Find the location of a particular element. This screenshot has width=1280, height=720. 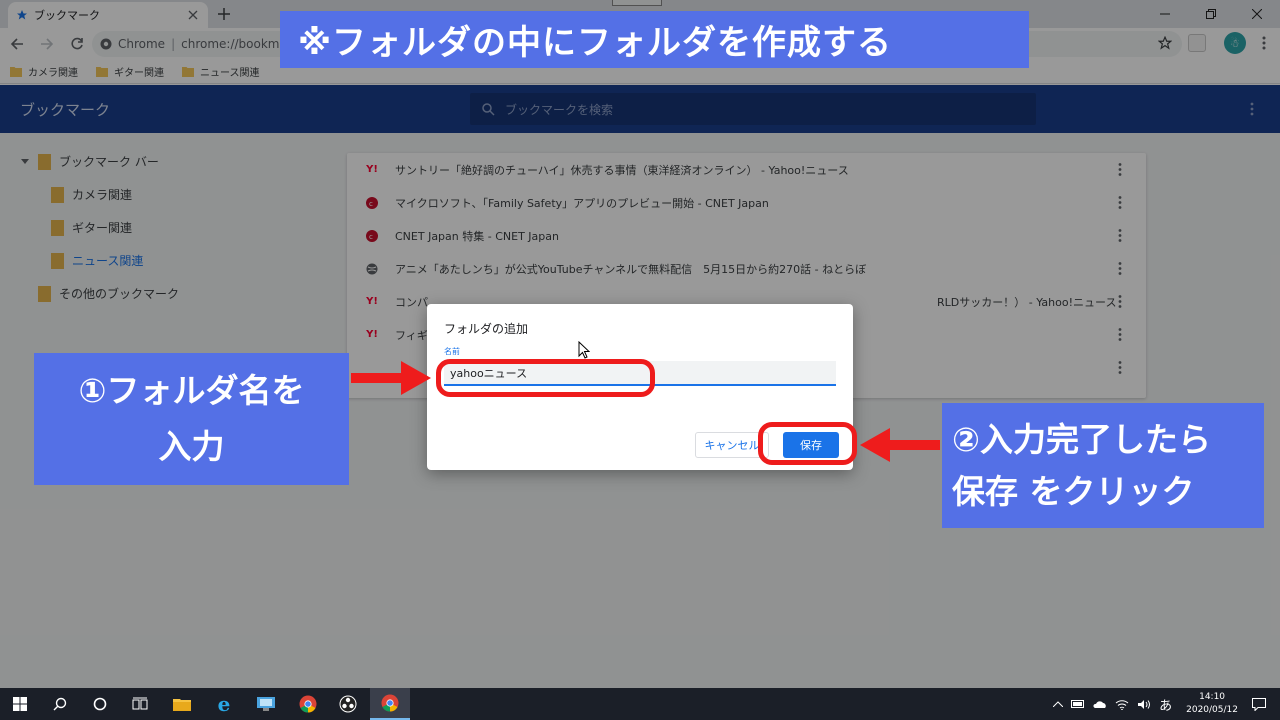

chevron-up-icon is located at coordinates (1058, 704).